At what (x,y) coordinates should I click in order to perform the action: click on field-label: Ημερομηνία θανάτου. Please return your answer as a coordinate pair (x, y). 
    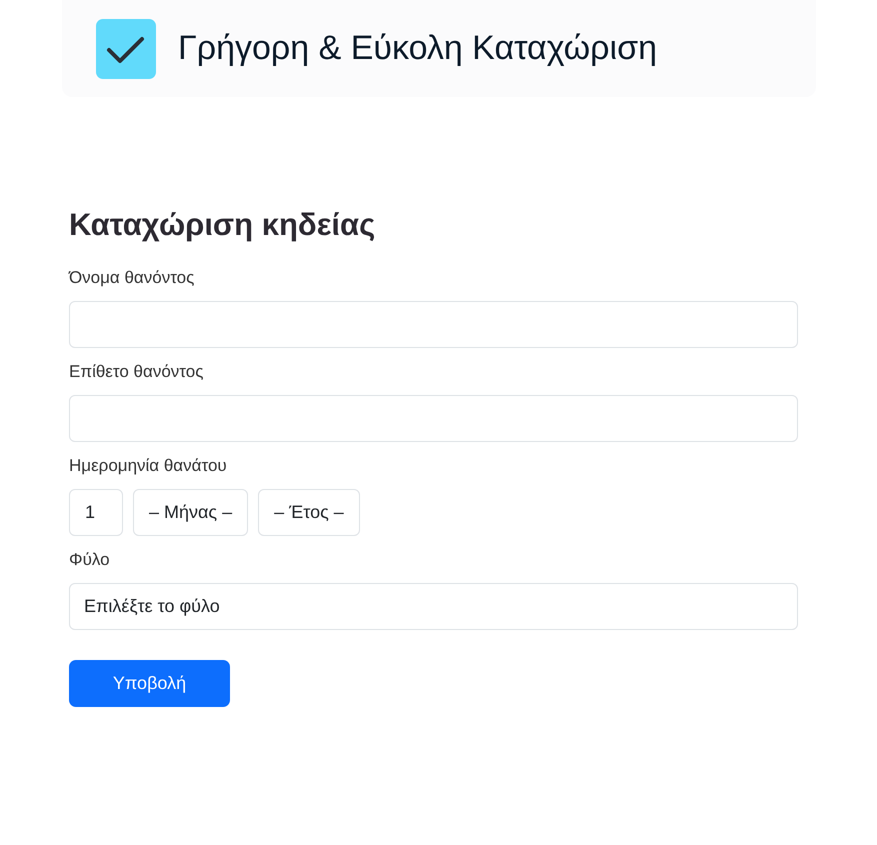
    Looking at the image, I should click on (148, 466).